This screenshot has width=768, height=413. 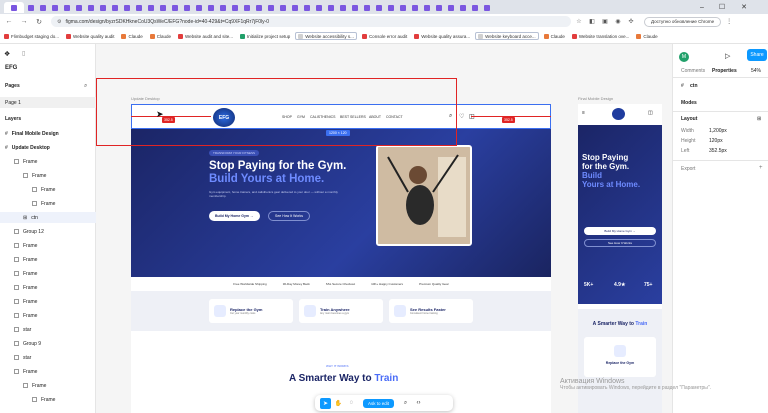 What do you see at coordinates (338, 403) in the screenshot?
I see `hand-tool-icon: ✋` at bounding box center [338, 403].